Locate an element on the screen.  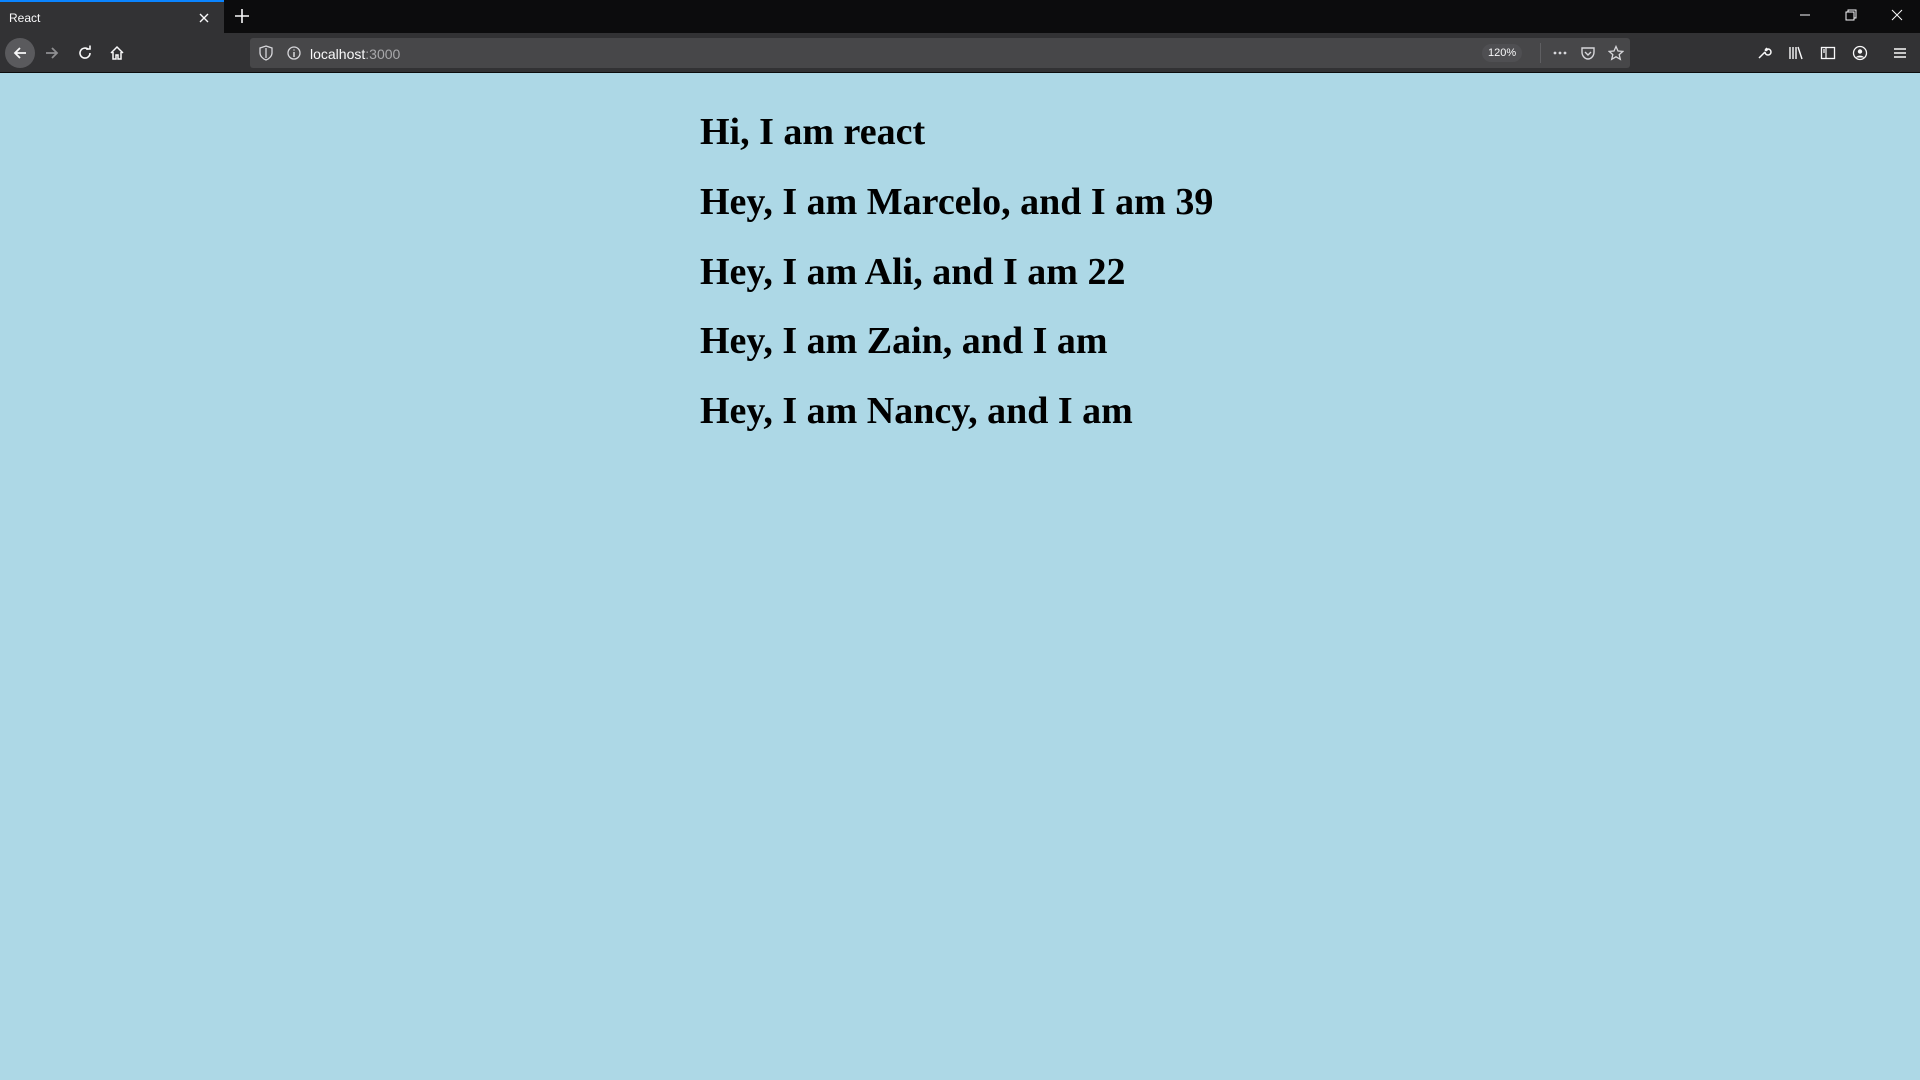
tab-react: React is located at coordinates (112, 16).